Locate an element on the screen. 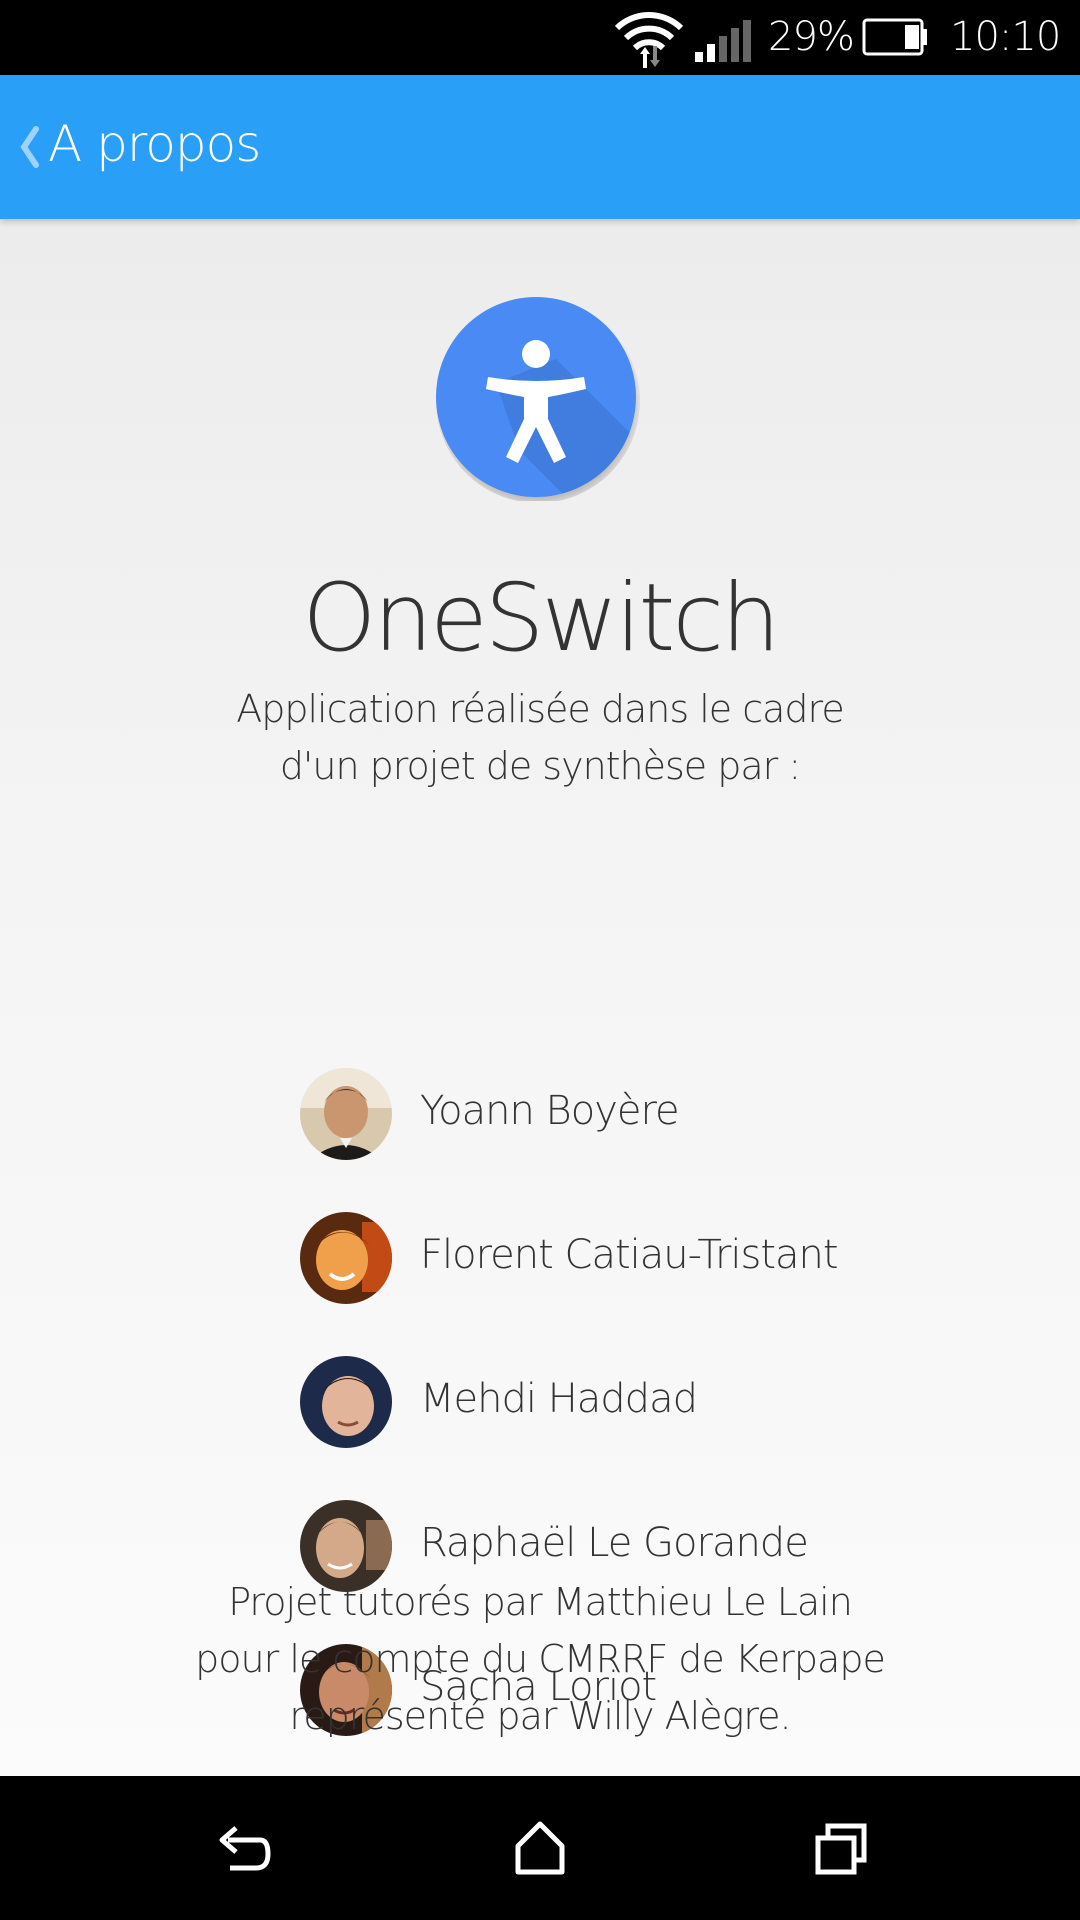  credits-line-2: pour le compte du CMRRF de Kerpape is located at coordinates (540, 1659).